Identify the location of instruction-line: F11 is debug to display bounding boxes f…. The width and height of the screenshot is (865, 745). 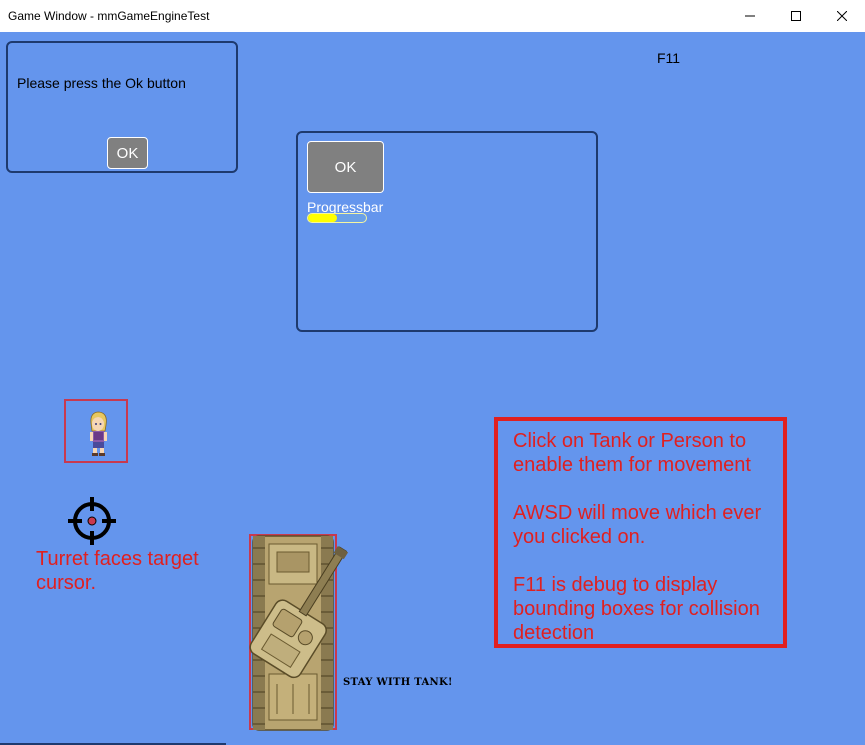
(636, 609).